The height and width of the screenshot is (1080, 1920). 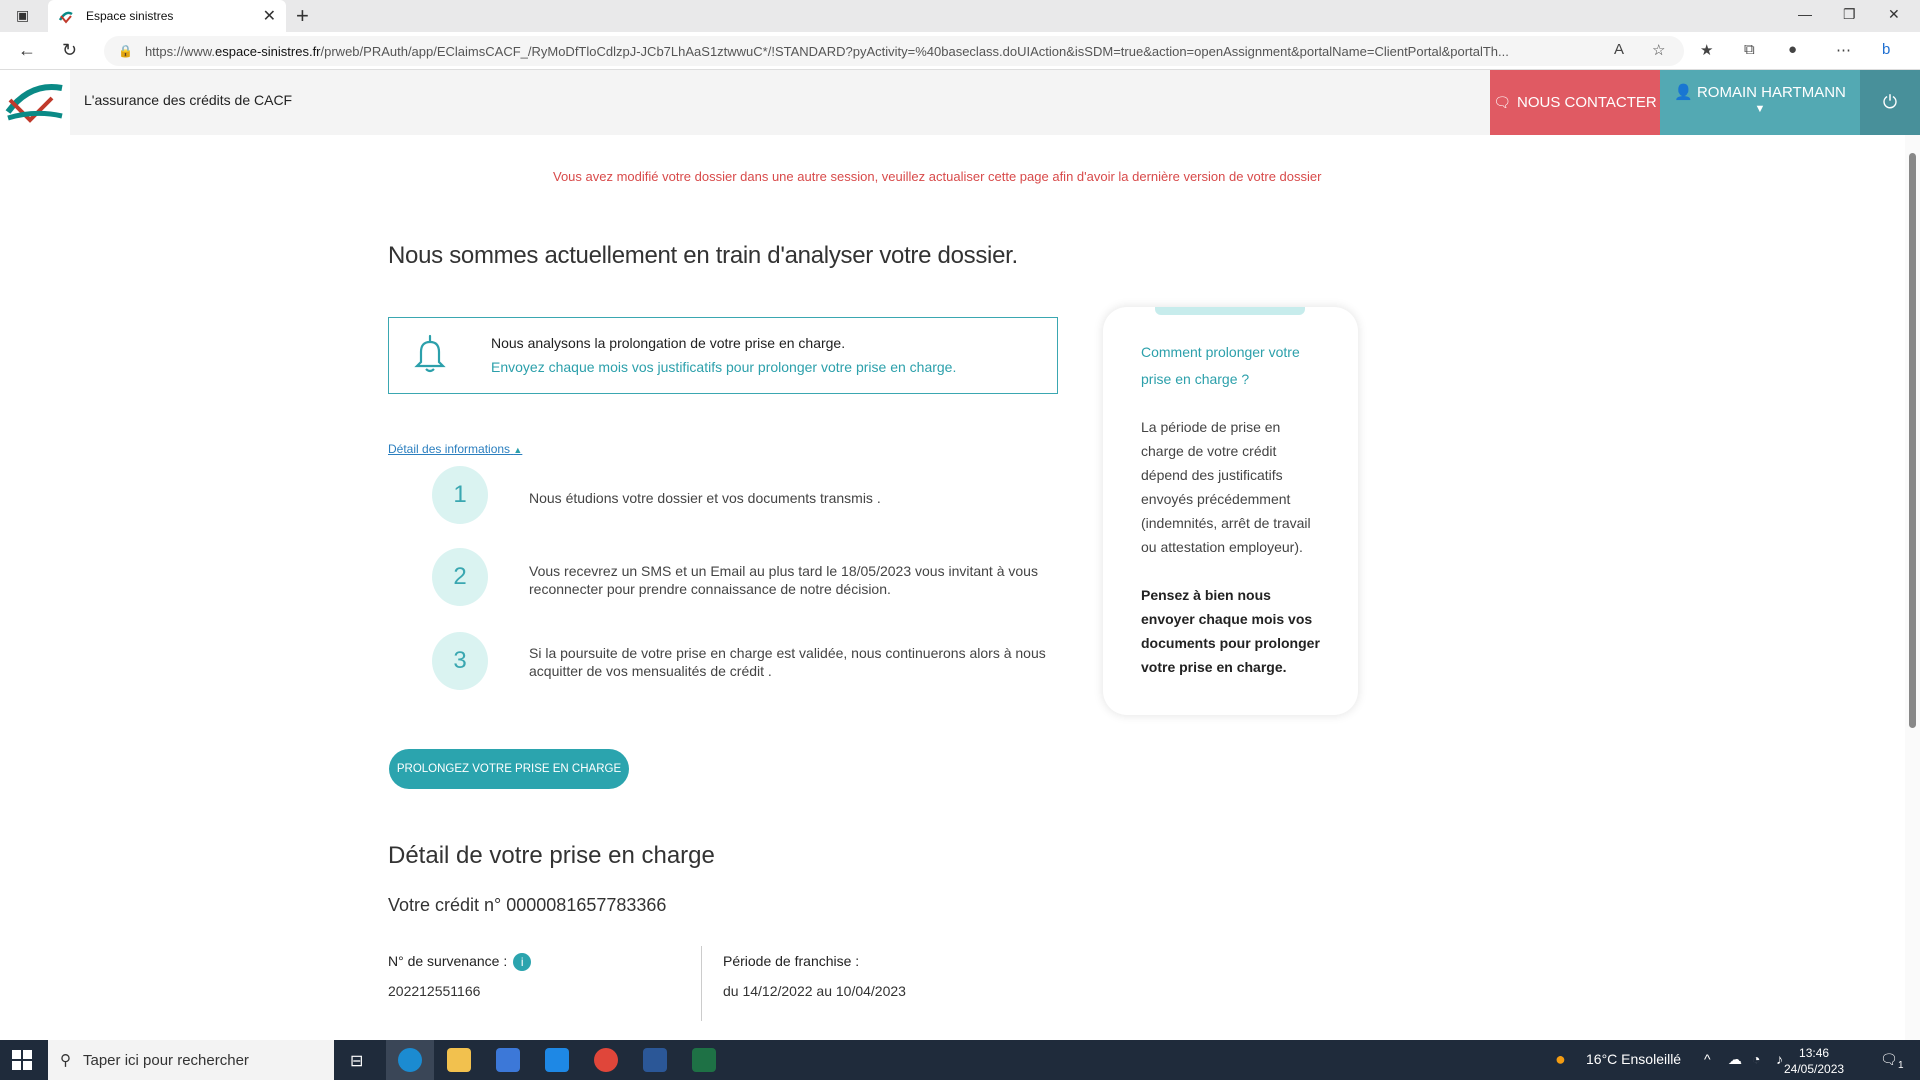 I want to click on refresh-icon: ↻, so click(x=69, y=50).